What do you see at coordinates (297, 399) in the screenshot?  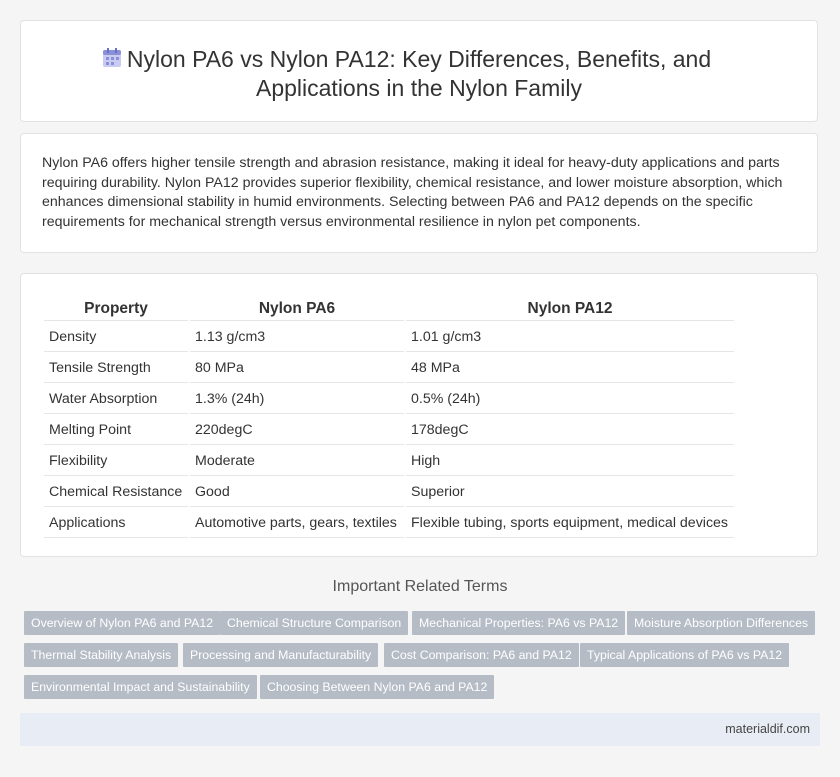 I see `table-cell-pa6: 1.3% (24h)` at bounding box center [297, 399].